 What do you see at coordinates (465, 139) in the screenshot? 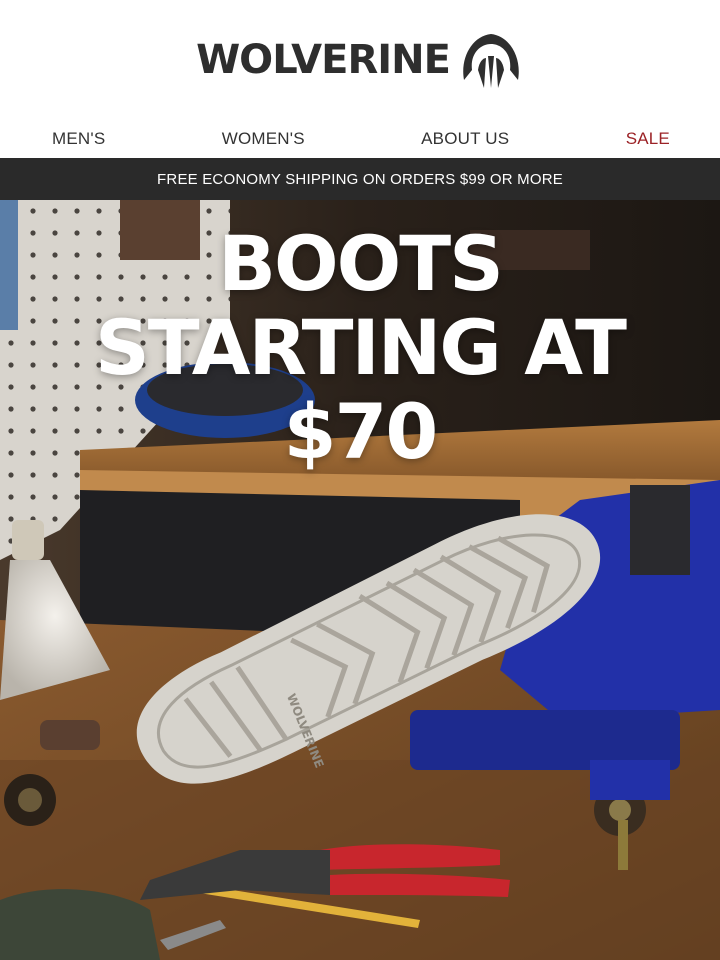
I see `nav-about-us: ABOUT US` at bounding box center [465, 139].